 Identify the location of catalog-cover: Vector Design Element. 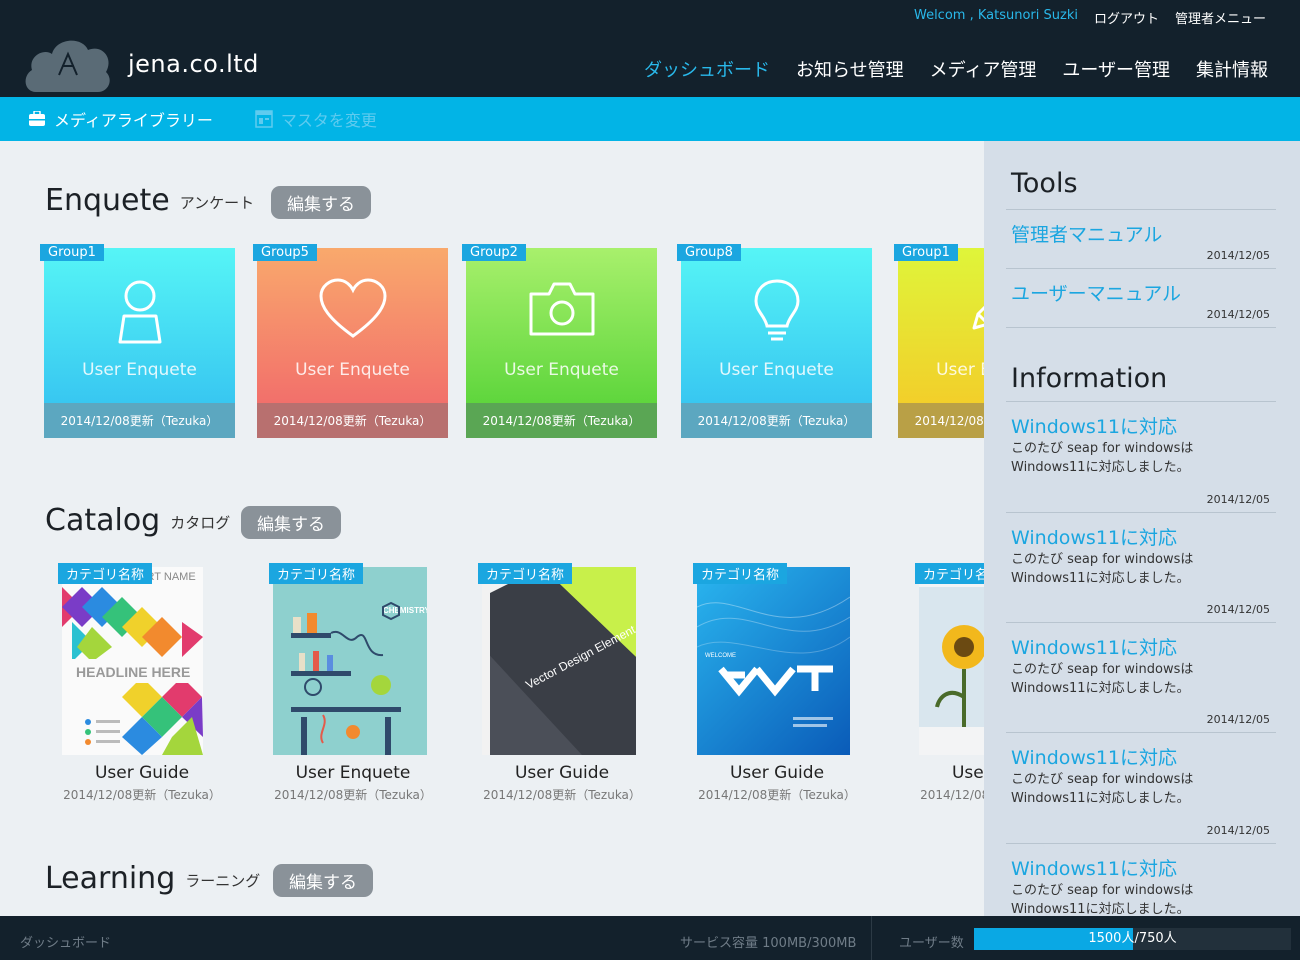
(559, 661).